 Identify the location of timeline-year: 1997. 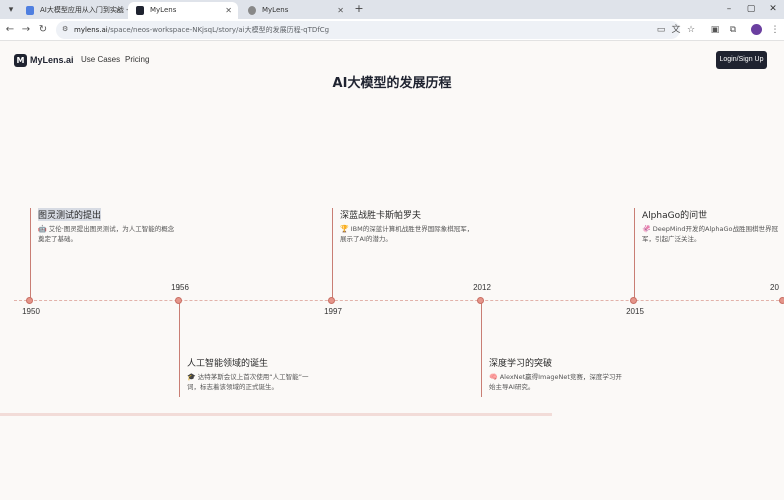
(333, 311).